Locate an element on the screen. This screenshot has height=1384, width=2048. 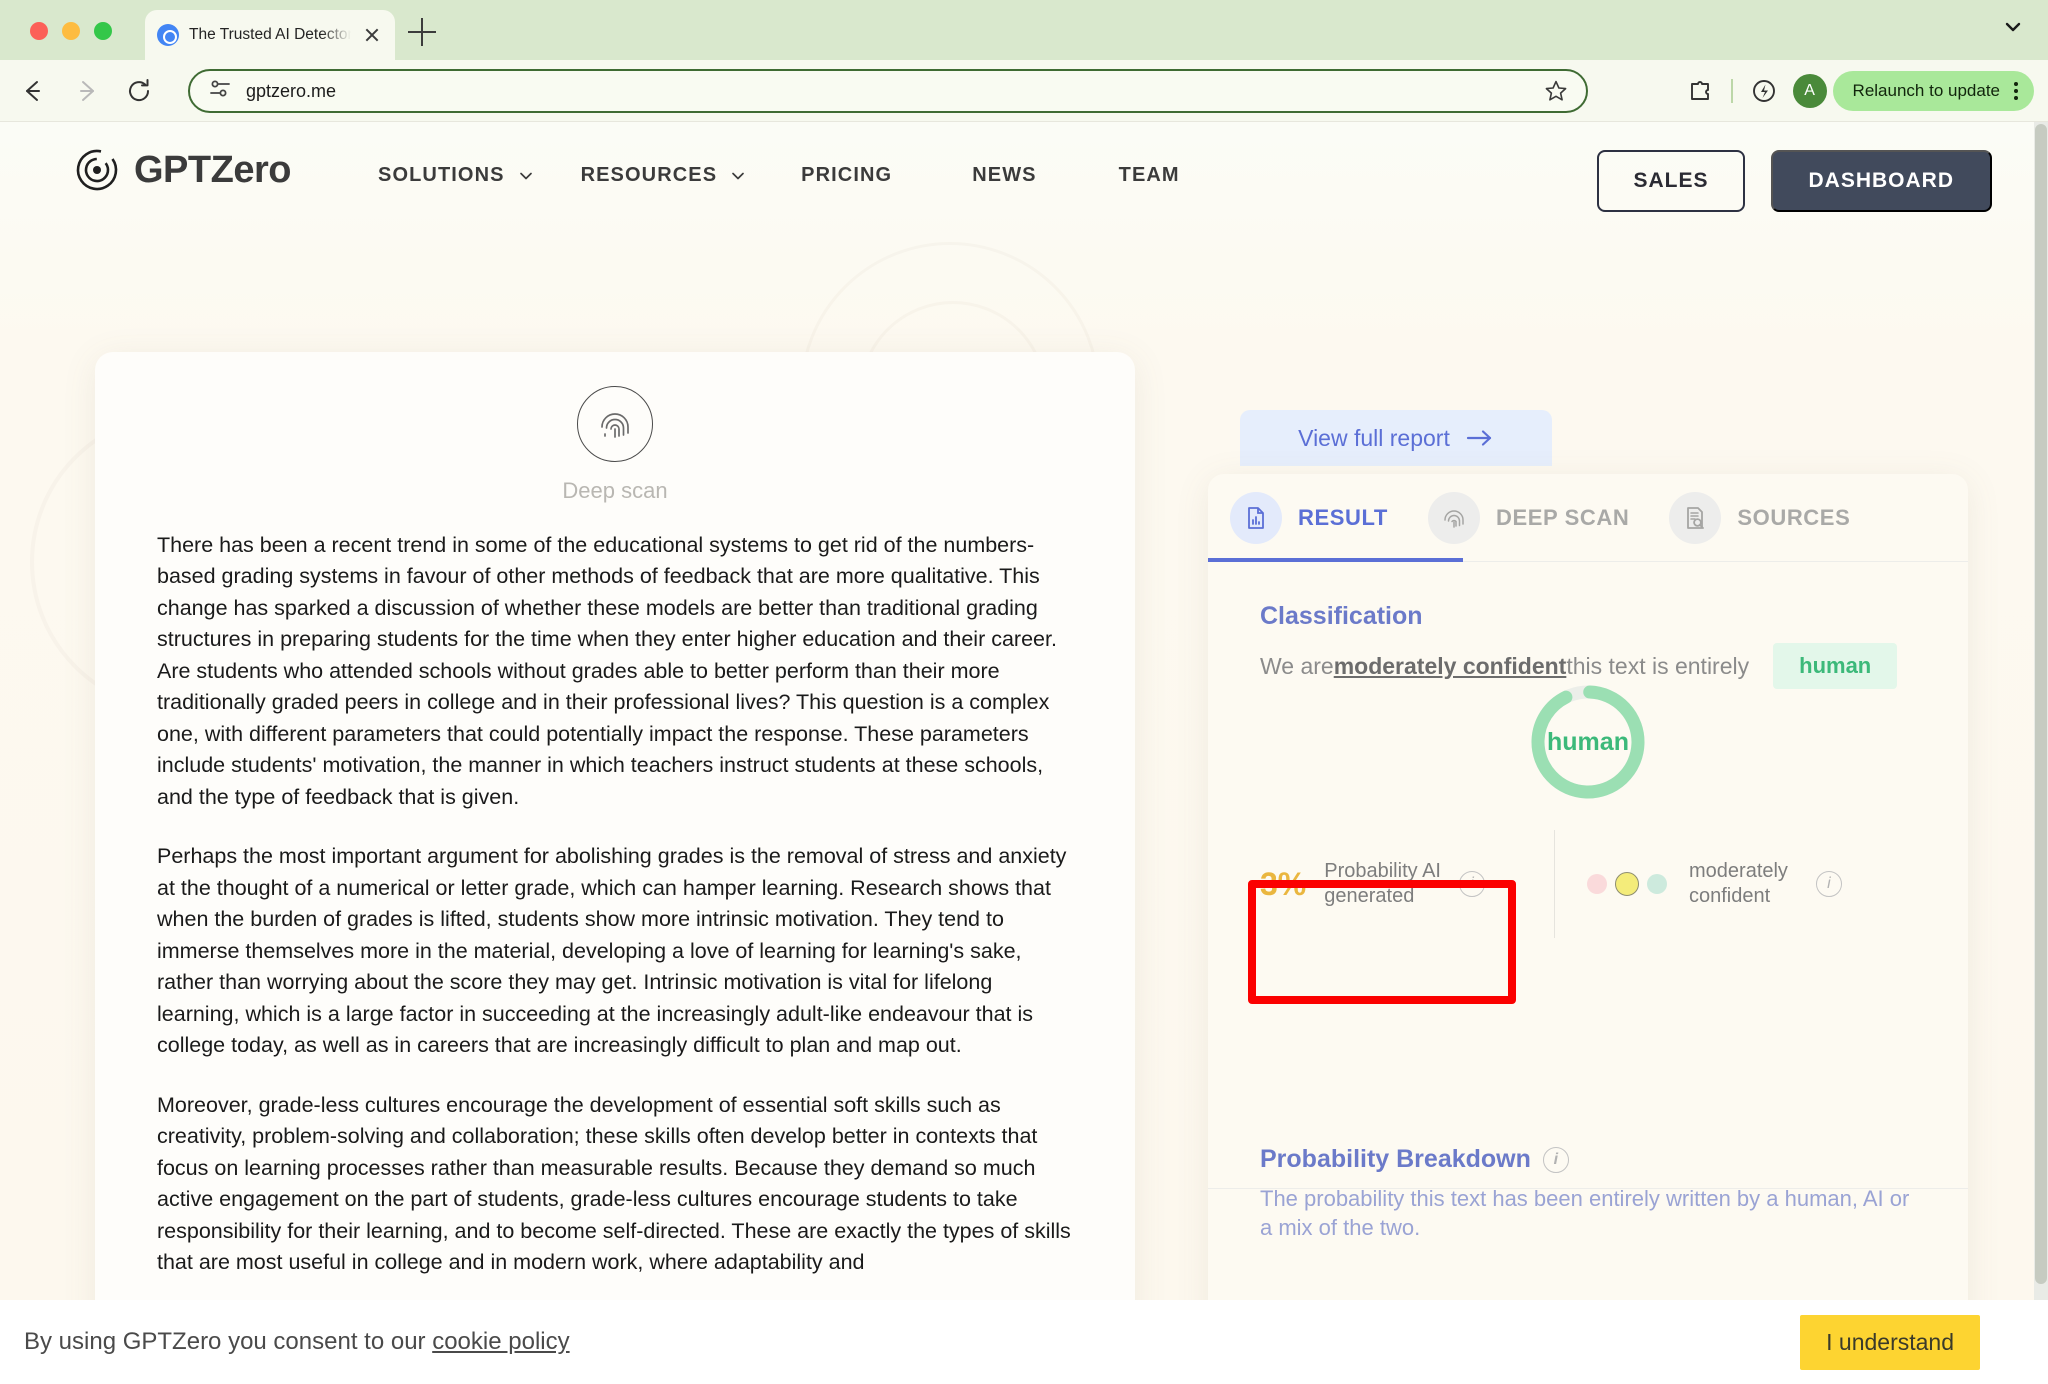
metrics-divider is located at coordinates (1554, 884).